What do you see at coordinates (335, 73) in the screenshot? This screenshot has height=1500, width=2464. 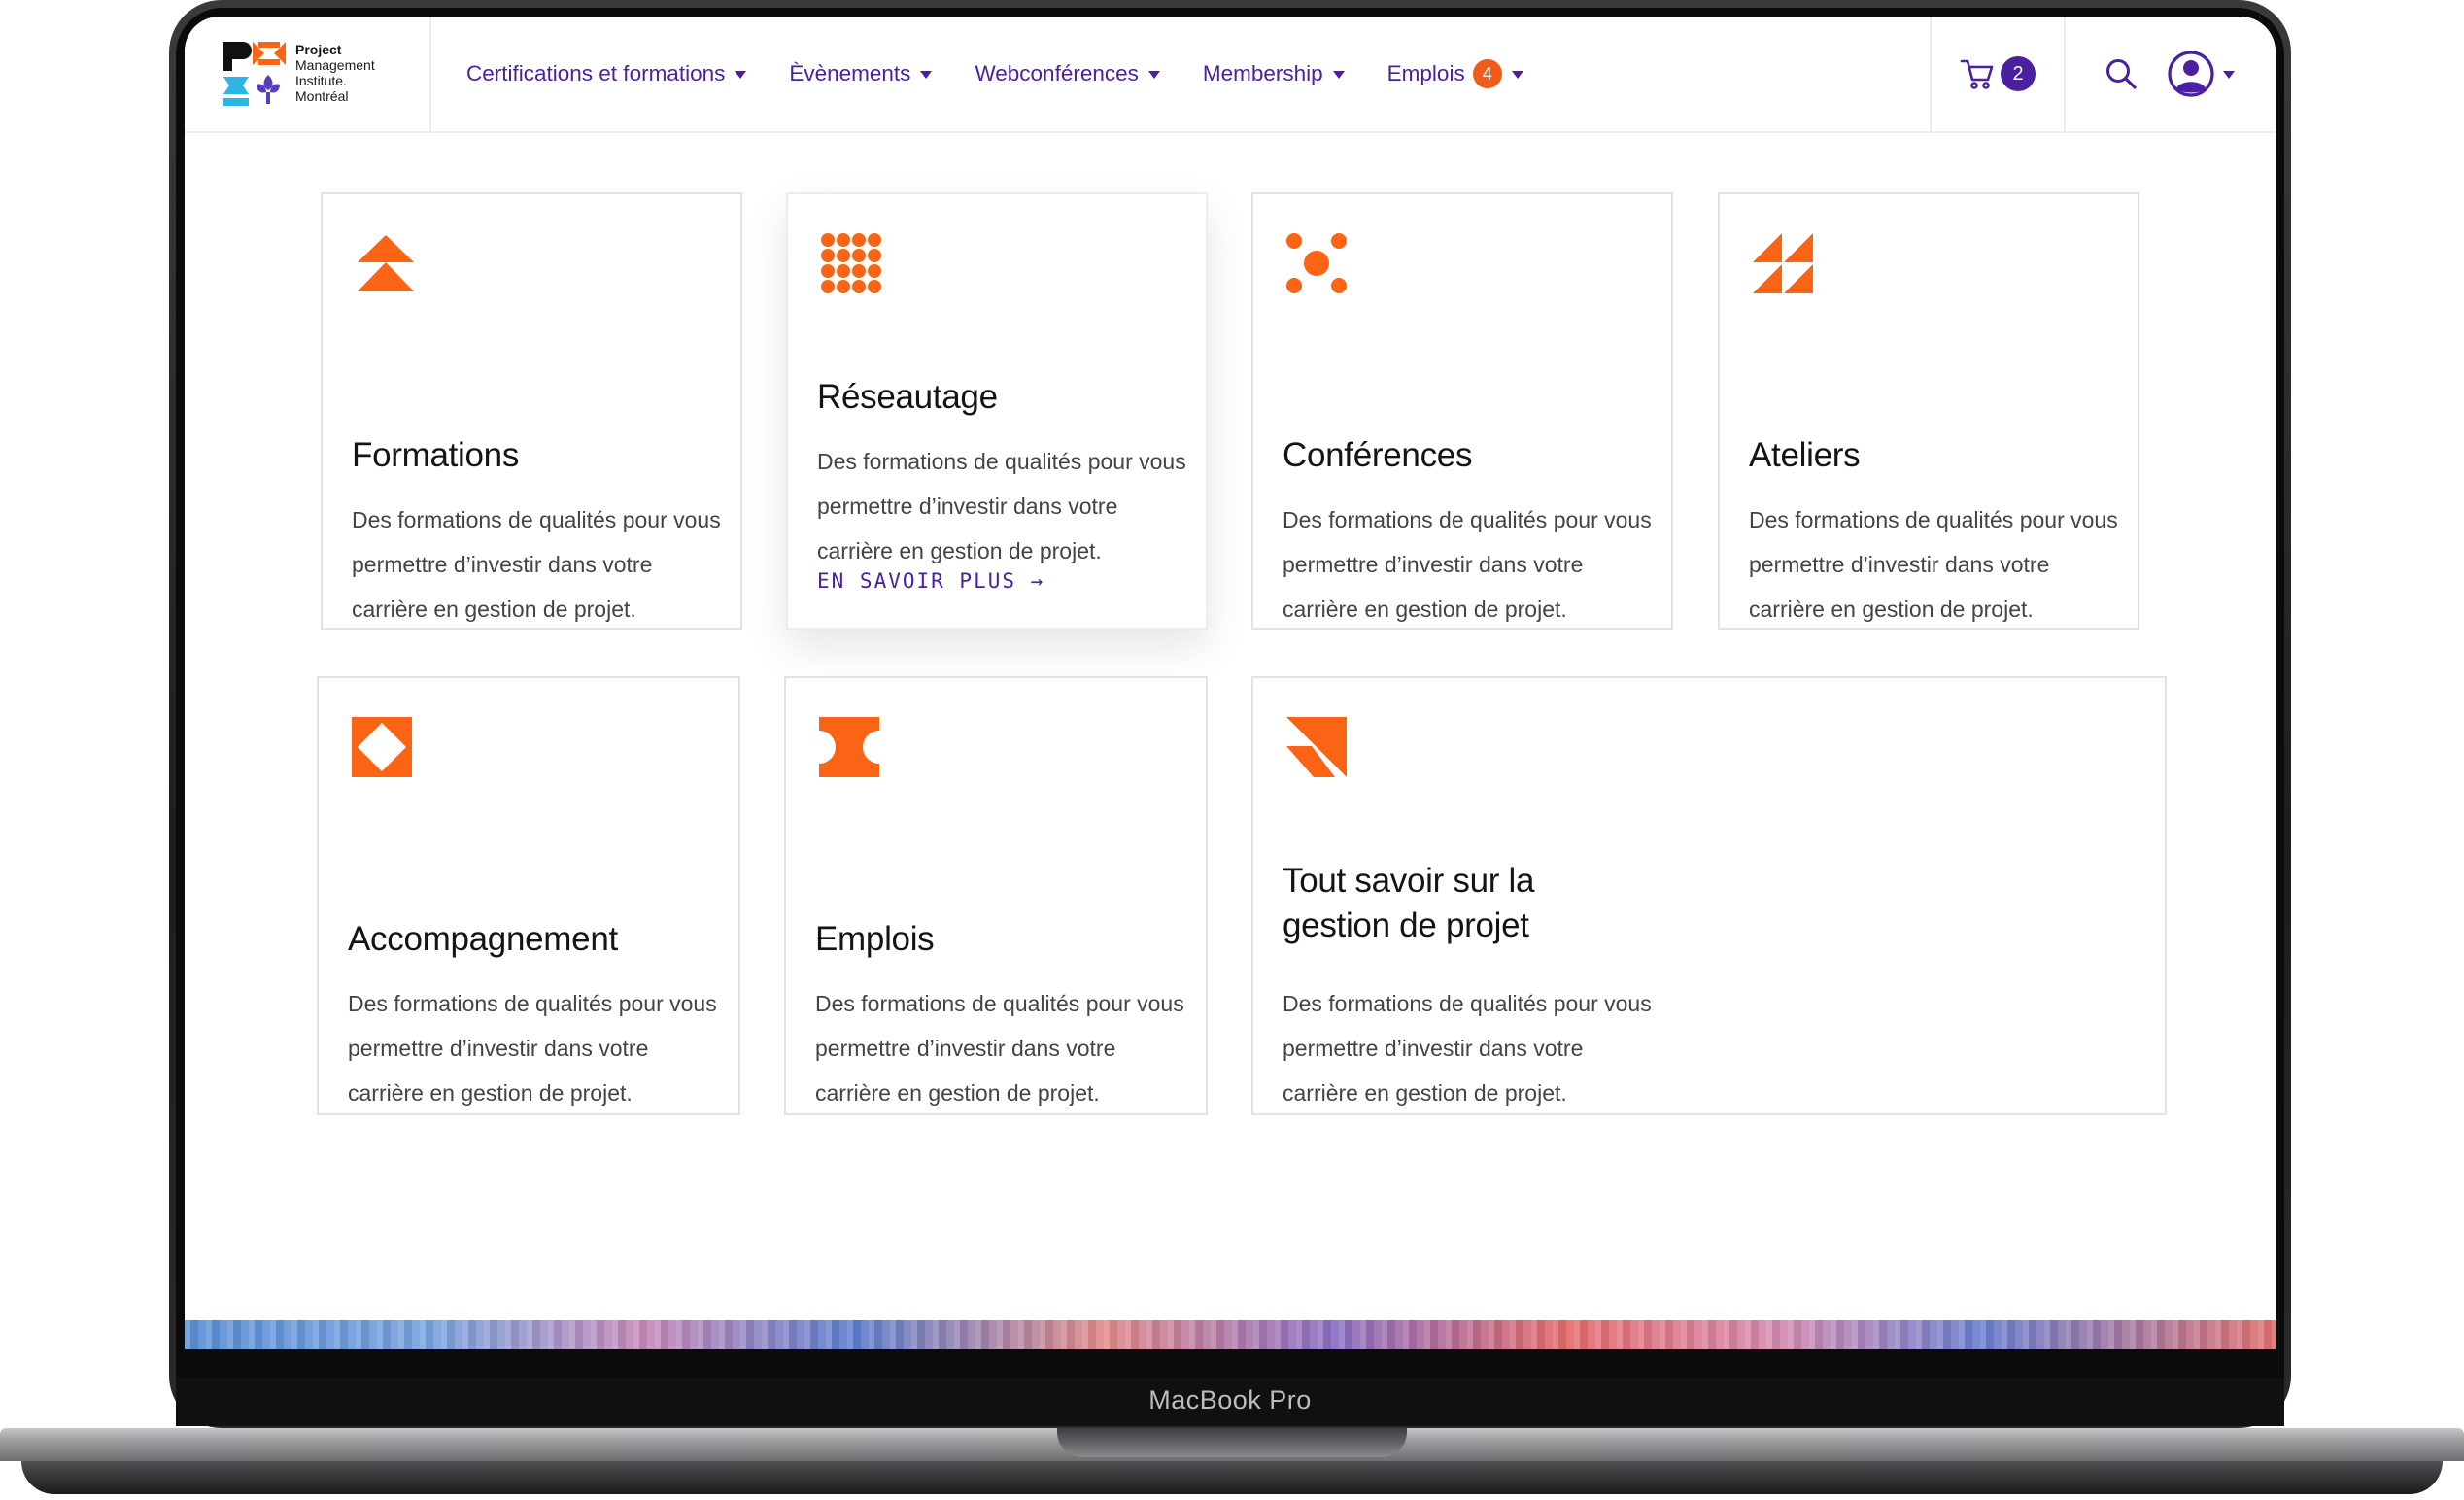 I see `logo-text: Project Management Institute. Montréal` at bounding box center [335, 73].